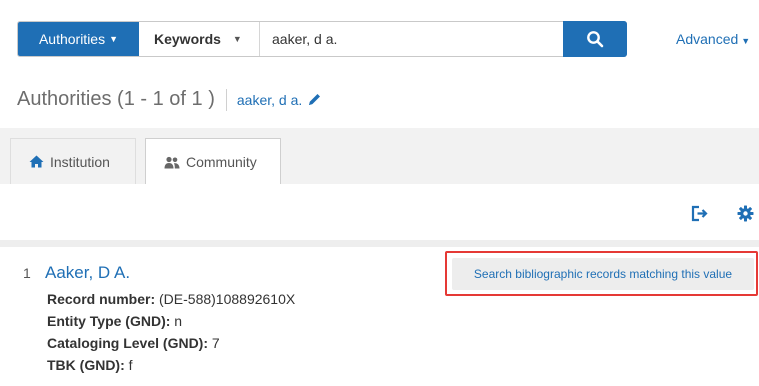 The image size is (759, 386). I want to click on field-value: f, so click(130, 365).